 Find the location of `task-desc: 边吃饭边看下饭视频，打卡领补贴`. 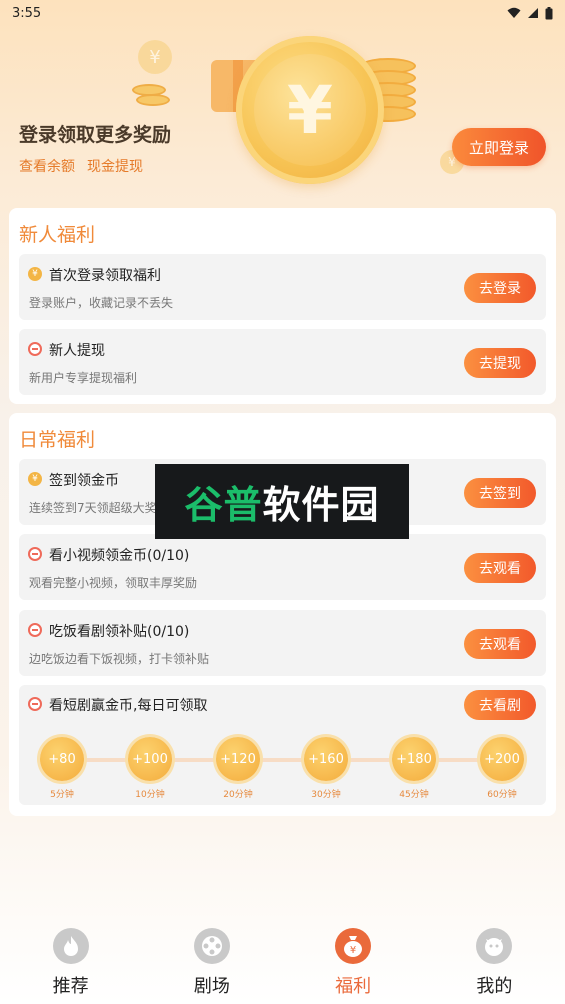

task-desc: 边吃饭边看下饭视频，打卡领补贴 is located at coordinates (119, 659).